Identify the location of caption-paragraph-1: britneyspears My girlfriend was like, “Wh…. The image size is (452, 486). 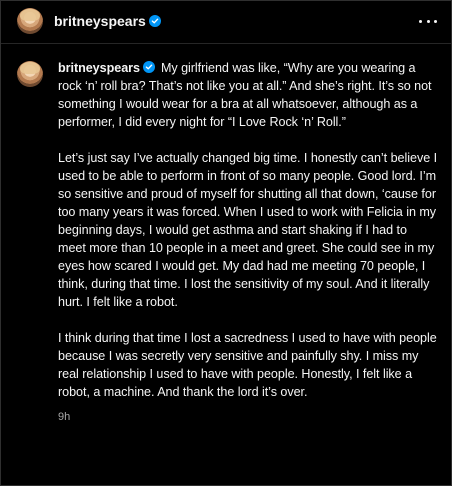
(248, 95).